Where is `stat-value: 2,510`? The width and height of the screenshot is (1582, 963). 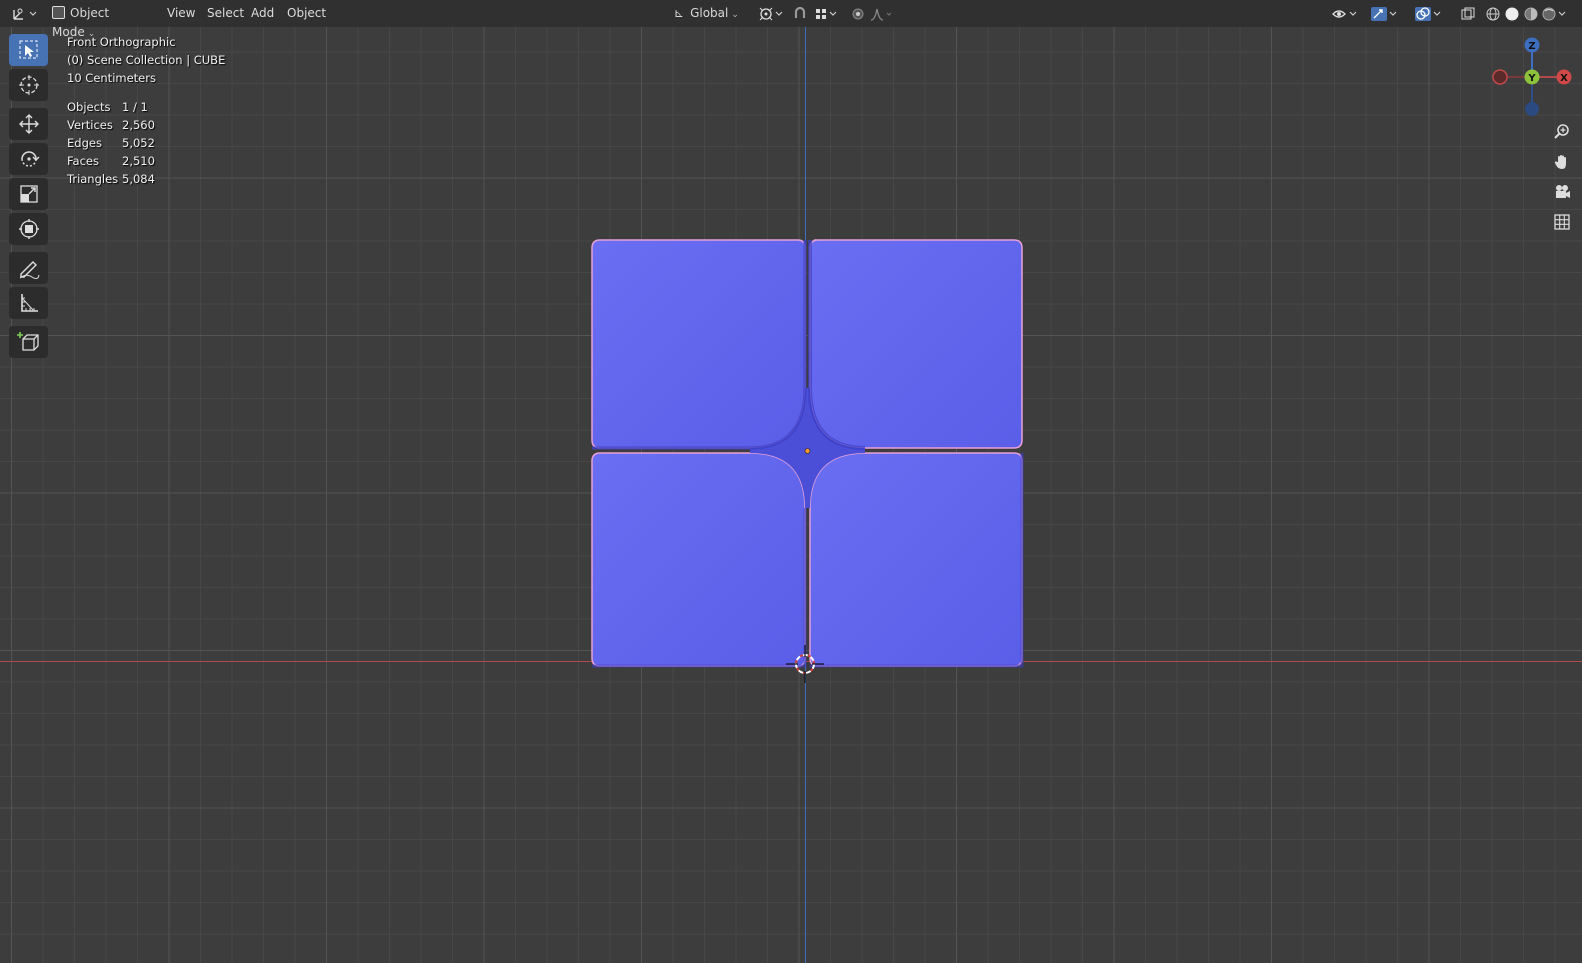
stat-value: 2,510 is located at coordinates (138, 161).